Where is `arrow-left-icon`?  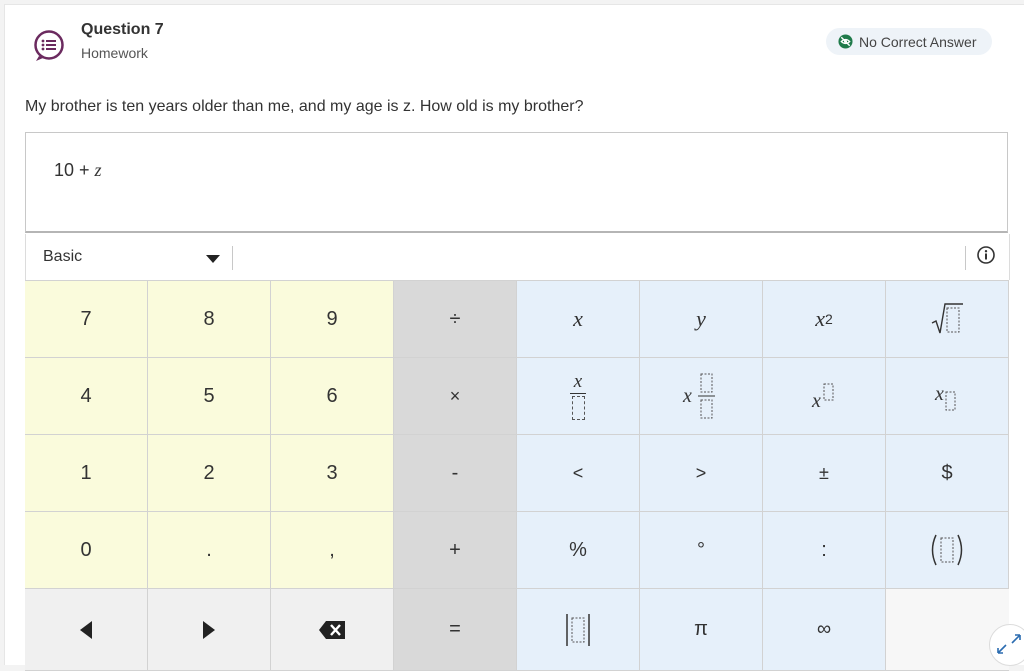
arrow-left-icon is located at coordinates (86, 629).